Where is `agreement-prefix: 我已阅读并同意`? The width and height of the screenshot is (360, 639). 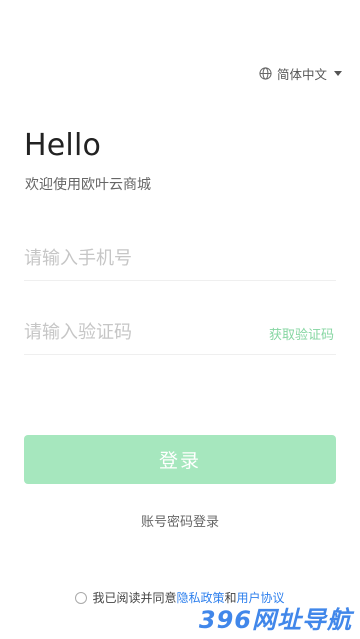
agreement-prefix: 我已阅读并同意 is located at coordinates (134, 598).